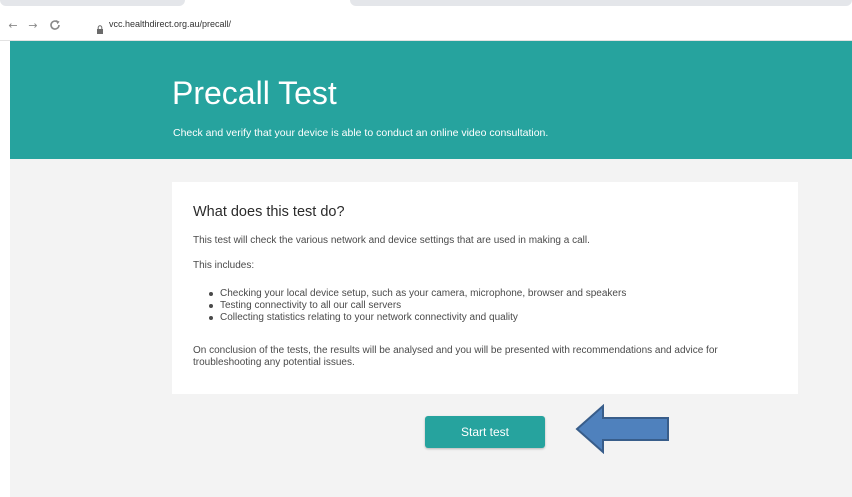 This screenshot has width=852, height=497. I want to click on card-includes-label: This includes:, so click(224, 265).